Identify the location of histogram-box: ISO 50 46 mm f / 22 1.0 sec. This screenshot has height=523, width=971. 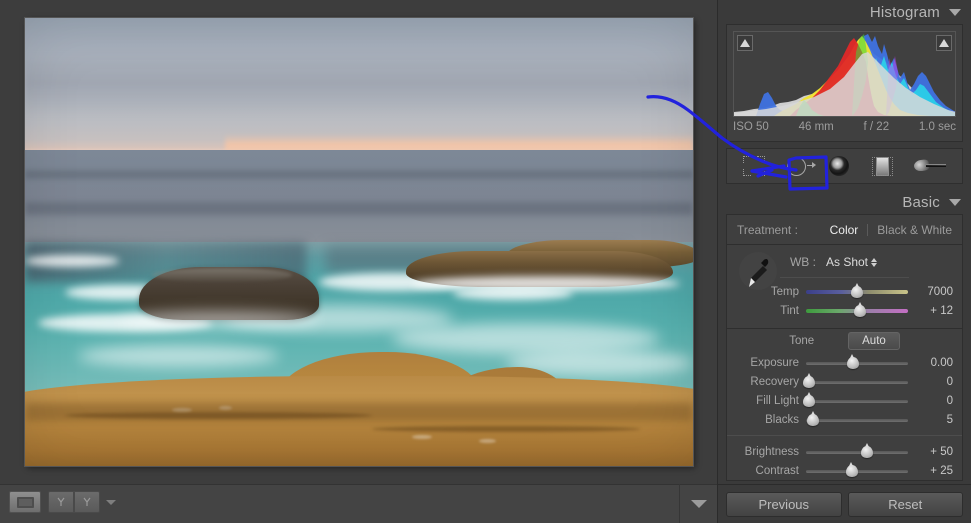
(844, 83).